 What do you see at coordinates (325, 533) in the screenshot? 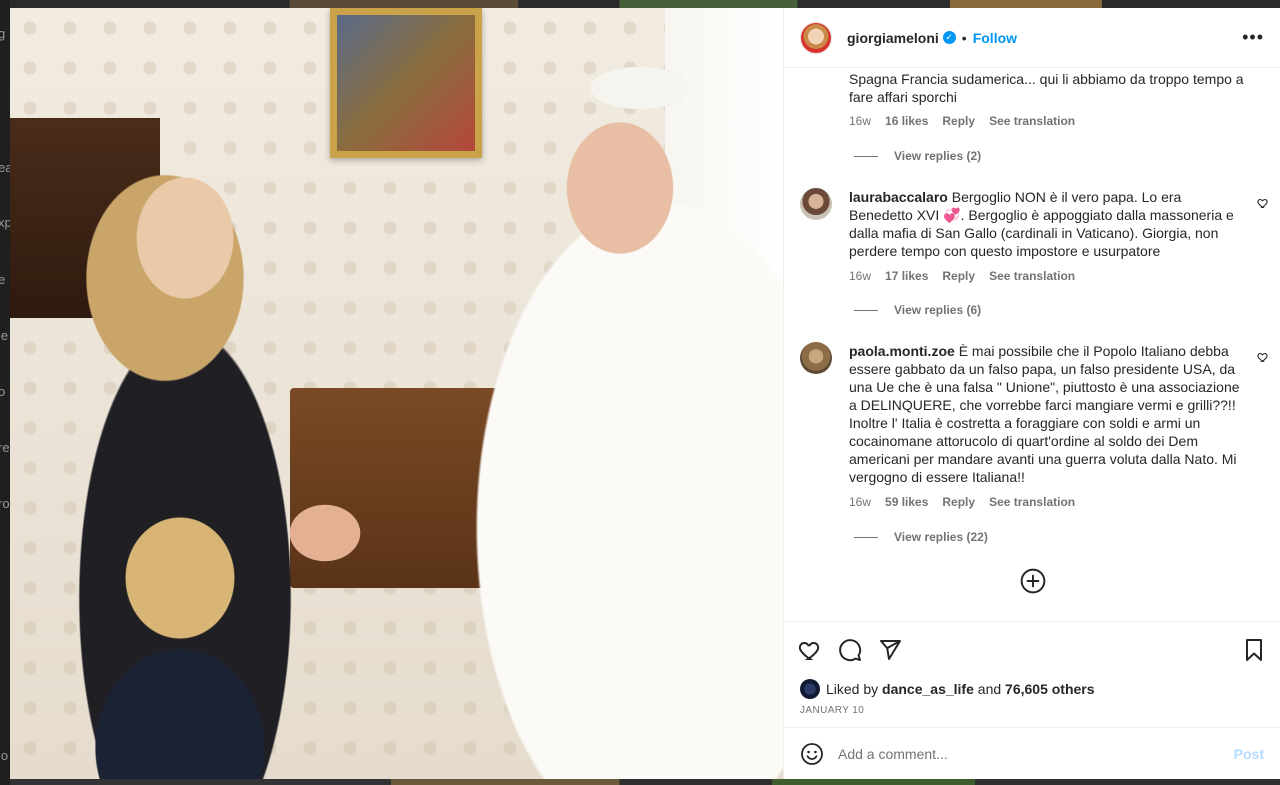
I see `photo-handshake` at bounding box center [325, 533].